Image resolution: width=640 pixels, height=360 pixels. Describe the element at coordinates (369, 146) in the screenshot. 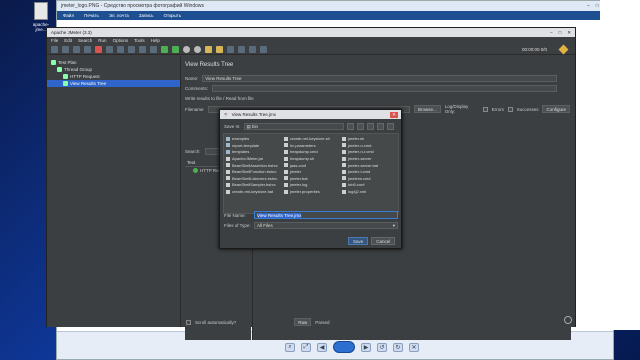

I see `file-item: jmeter-n.cmd` at that location.